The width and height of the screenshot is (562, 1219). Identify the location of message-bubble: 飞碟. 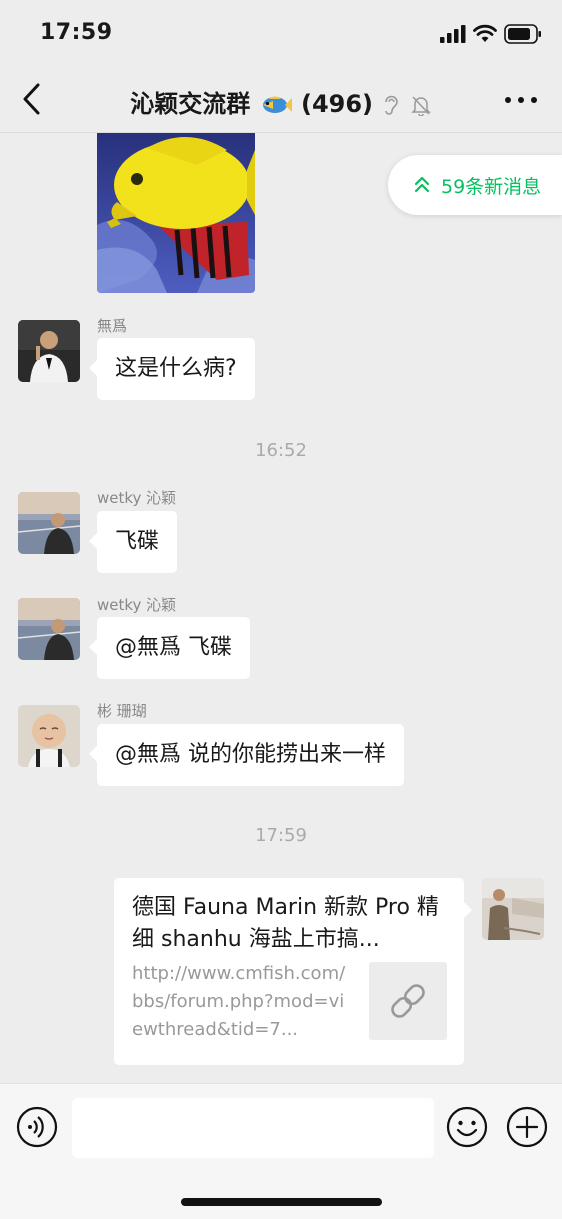
(133, 542).